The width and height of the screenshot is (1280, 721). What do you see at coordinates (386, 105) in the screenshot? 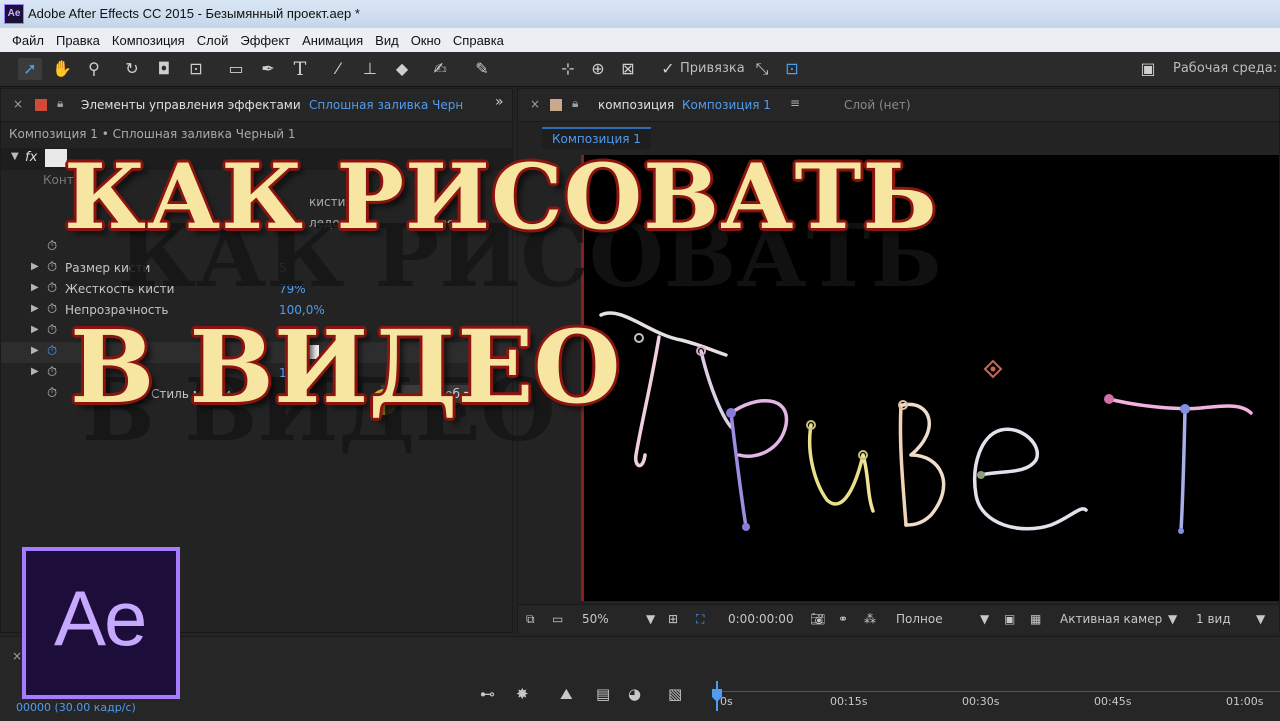
I see `effect-controls-tab-layer: Сплошная заливка Черн` at bounding box center [386, 105].